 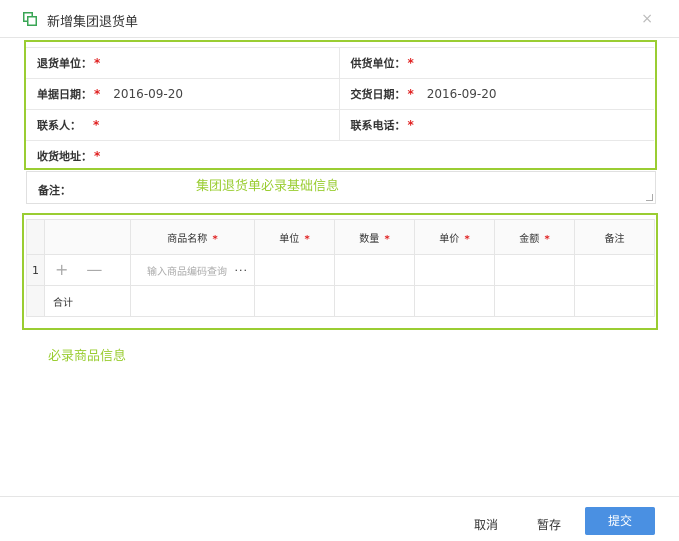 I want to click on ops-header, so click(x=87, y=237).